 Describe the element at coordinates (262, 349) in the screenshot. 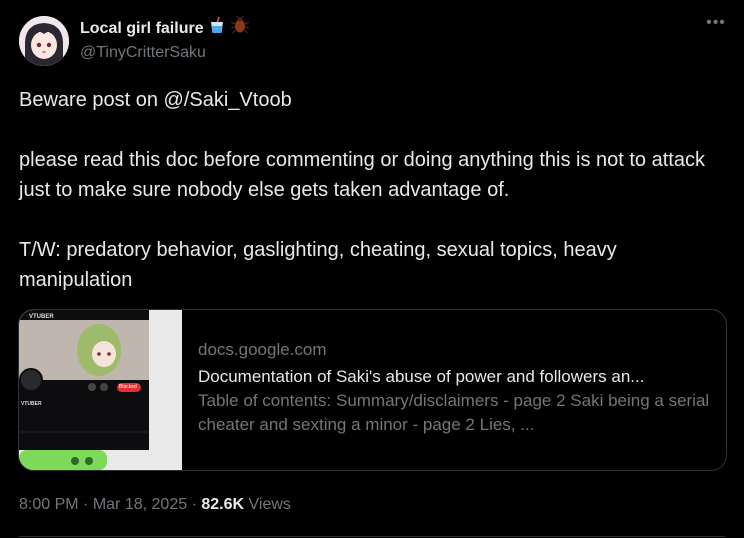

I see `link-card-domain: docs.google.com` at that location.